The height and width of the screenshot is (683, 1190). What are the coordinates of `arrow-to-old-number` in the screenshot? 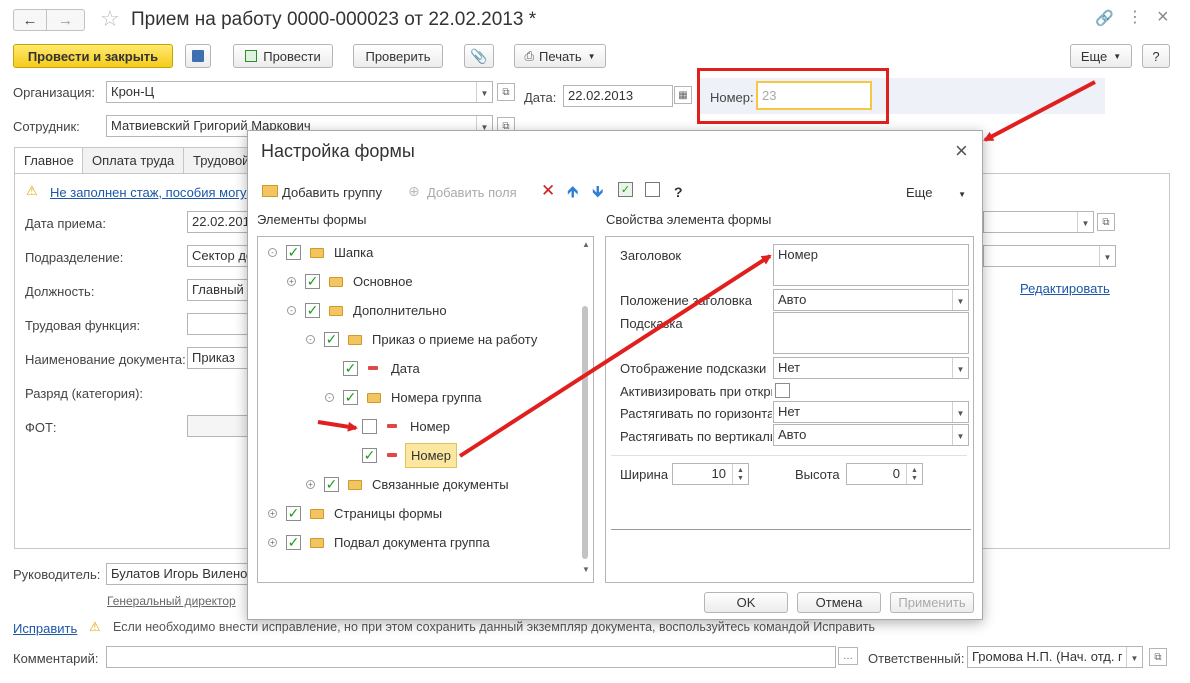 It's located at (337, 426).